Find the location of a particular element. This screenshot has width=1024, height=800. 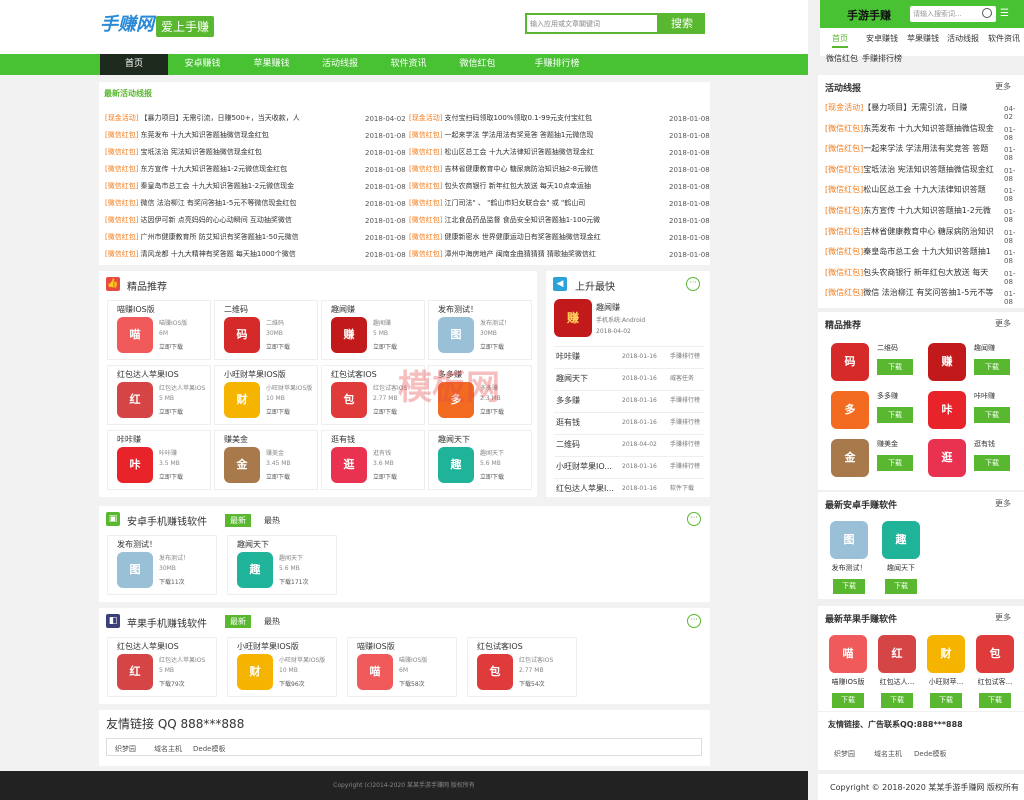

rising-name: 趣闻天下 is located at coordinates (587, 379).